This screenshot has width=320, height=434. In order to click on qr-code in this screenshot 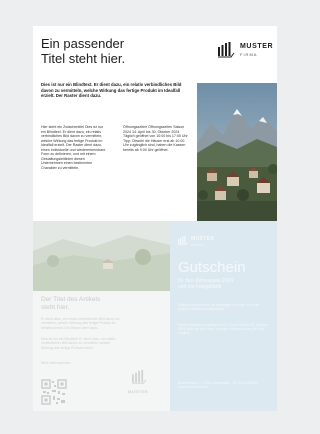, I will do `click(54, 392)`.